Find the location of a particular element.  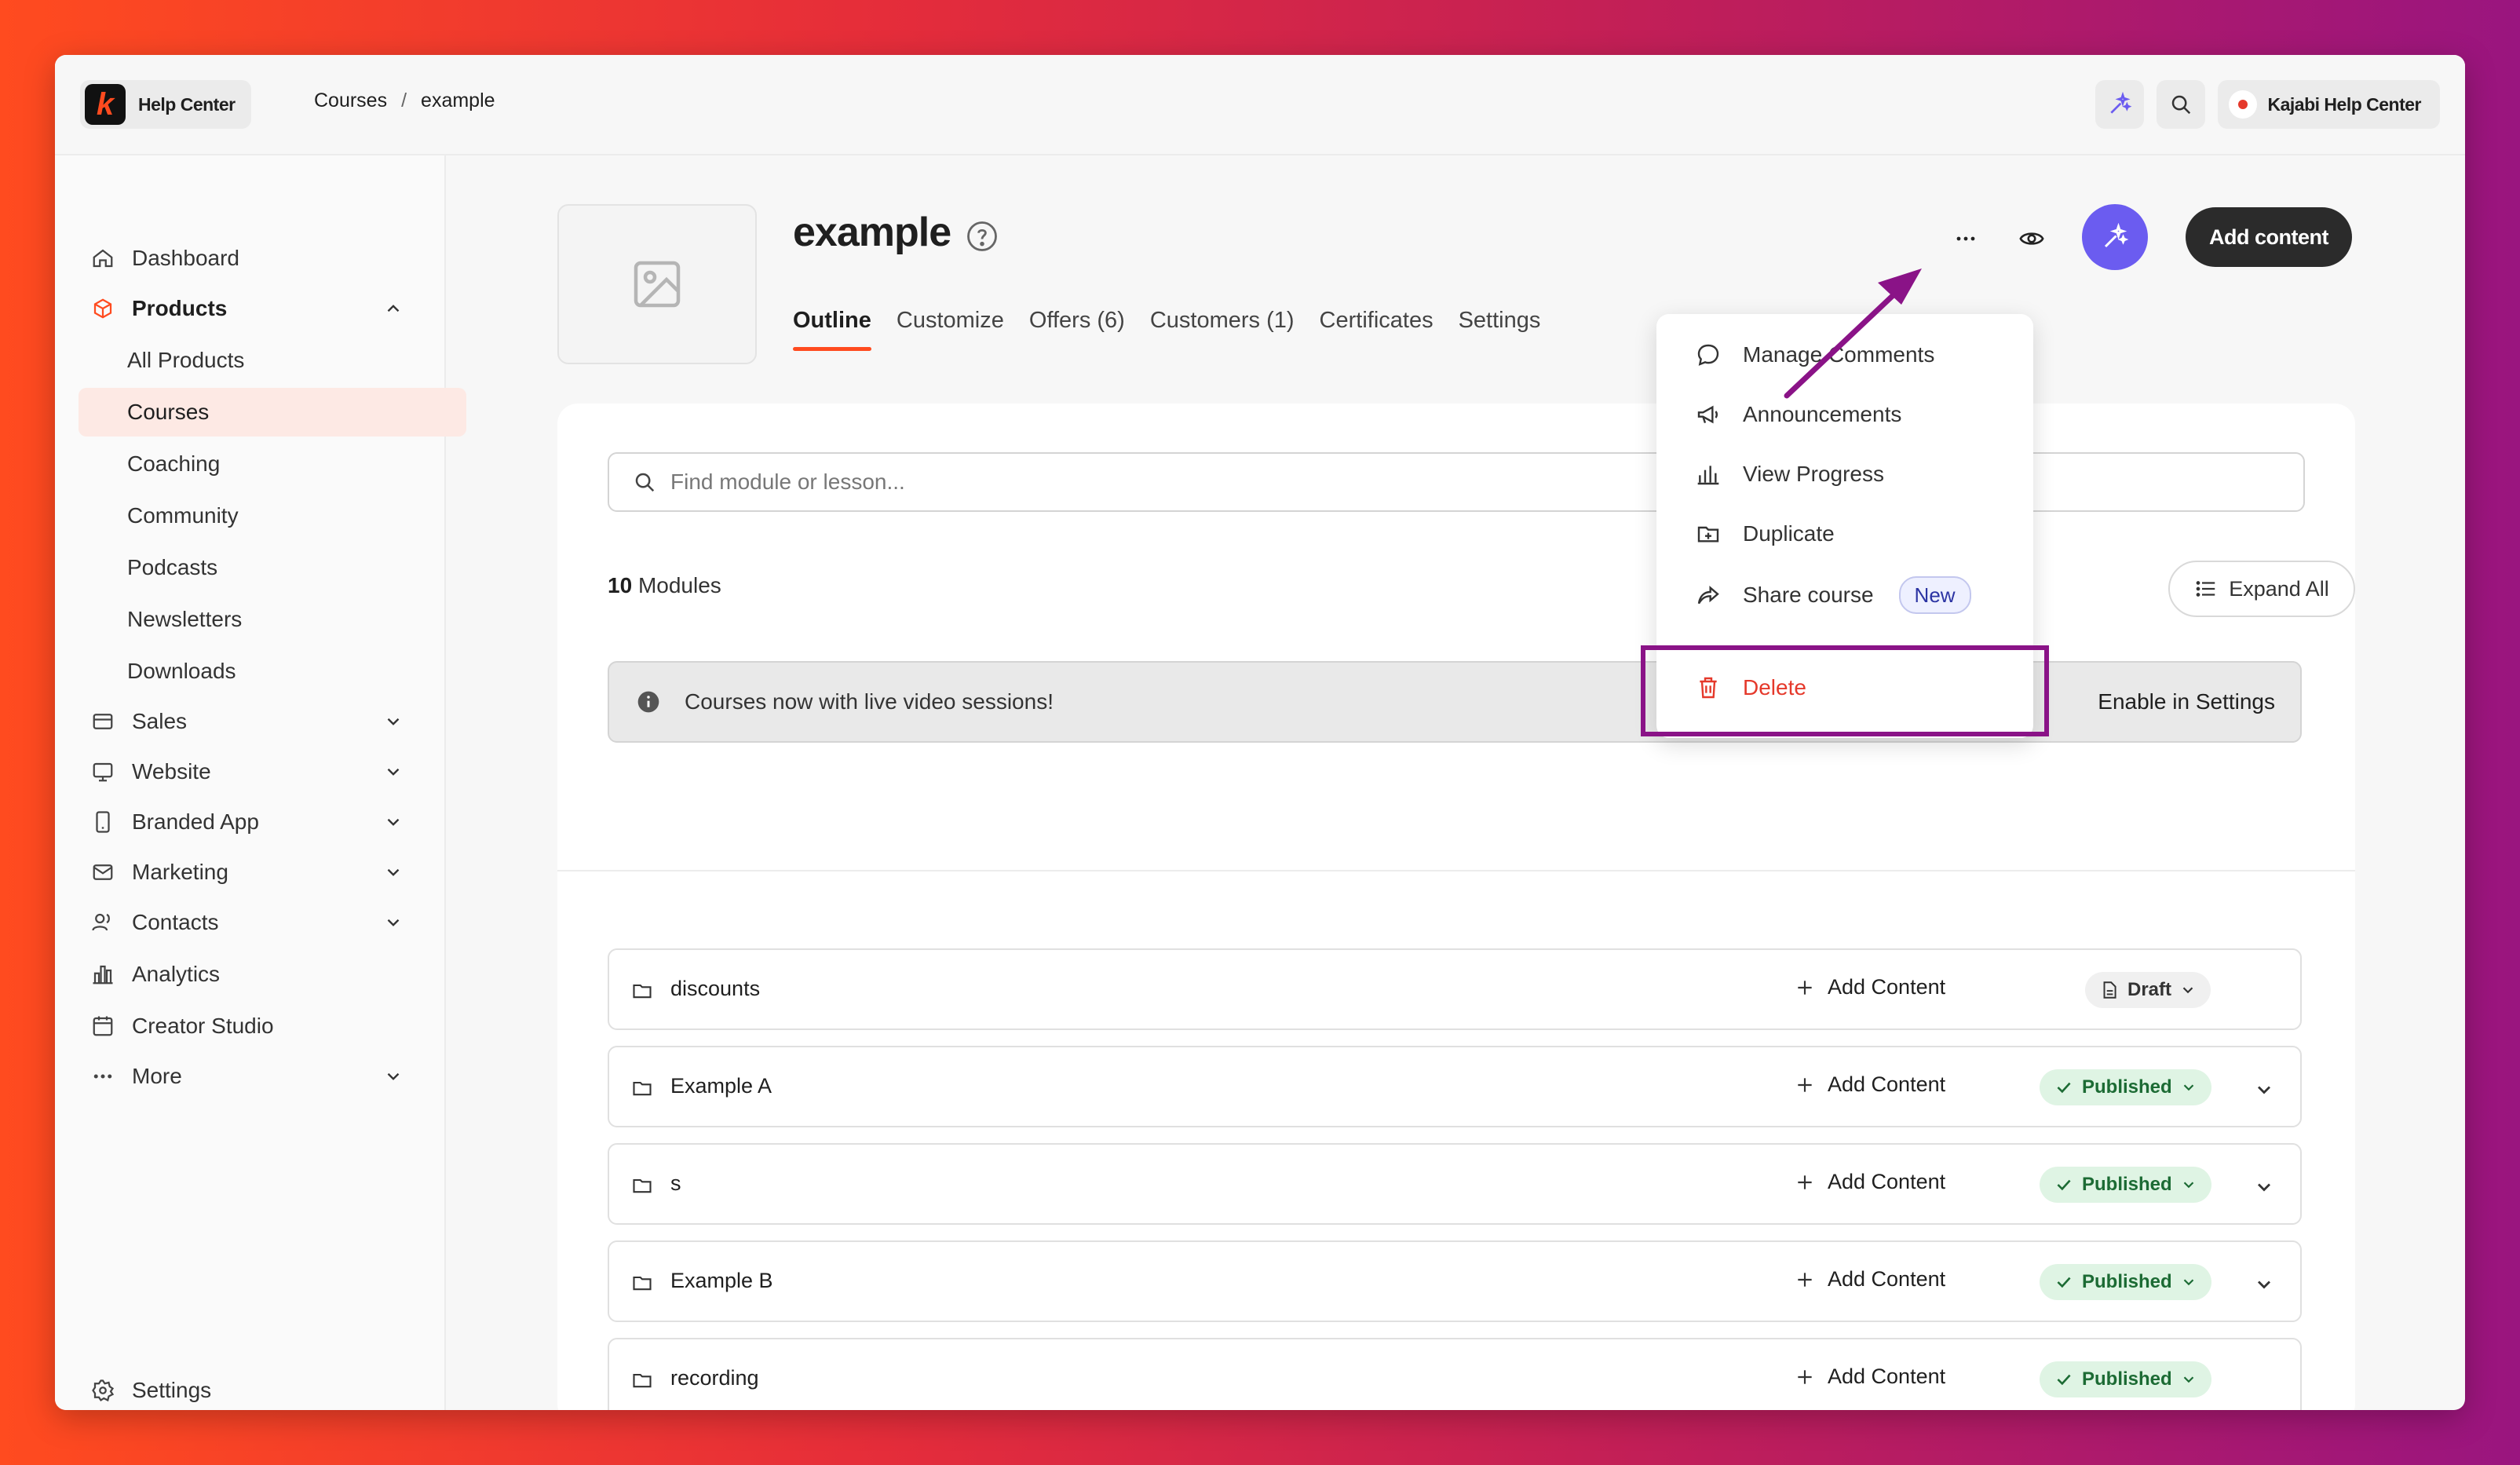

annotation-arrow is located at coordinates (1853, 334).